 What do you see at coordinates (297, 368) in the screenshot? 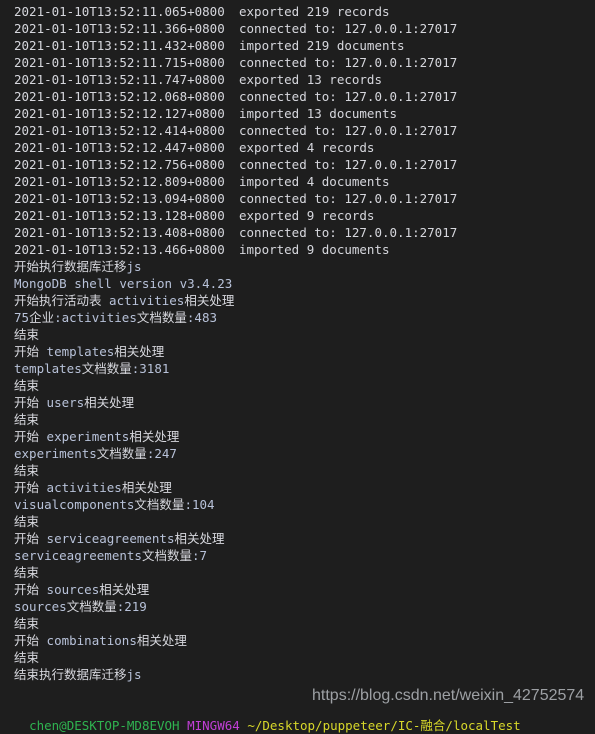
I see `output-line: templates文档数量:3181` at bounding box center [297, 368].